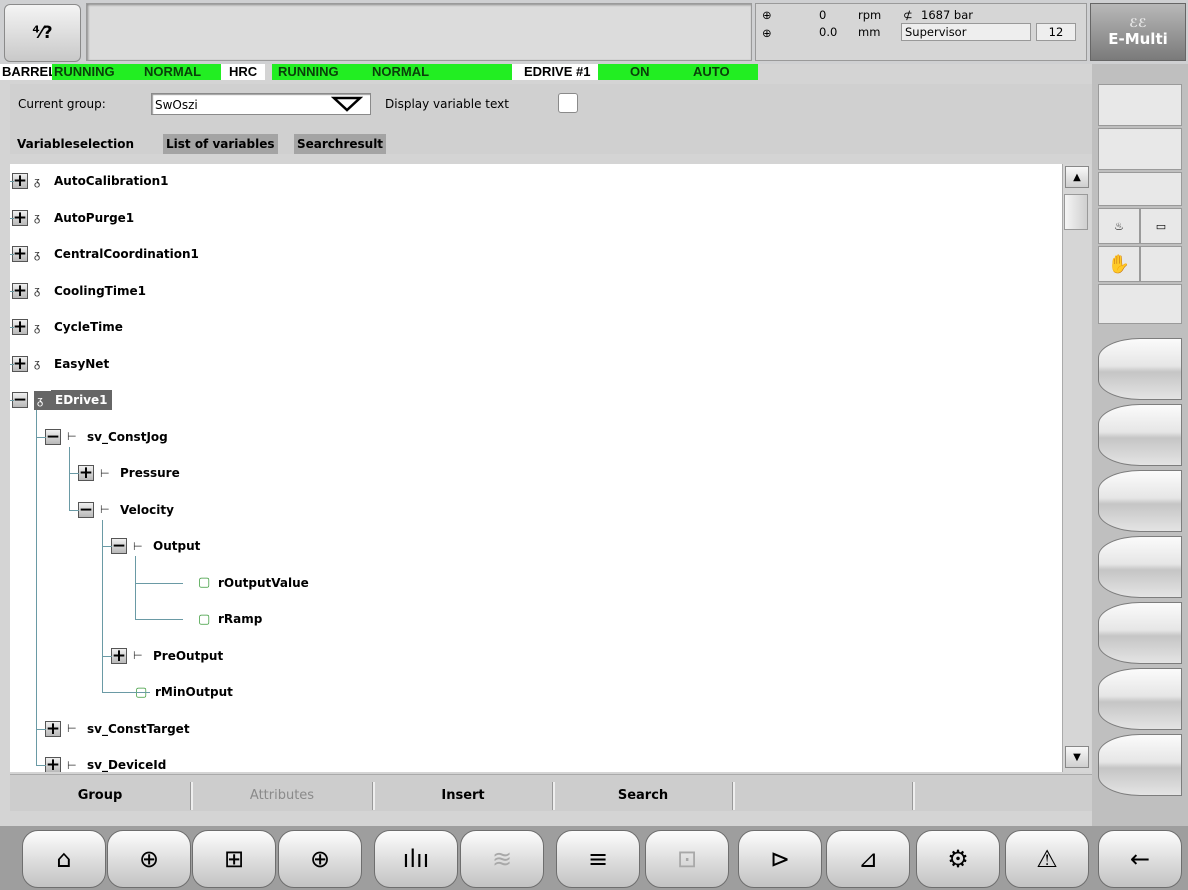 This screenshot has height=890, width=1188. I want to click on tree-node: + ⊢ sv_DeviceId, so click(105, 763).